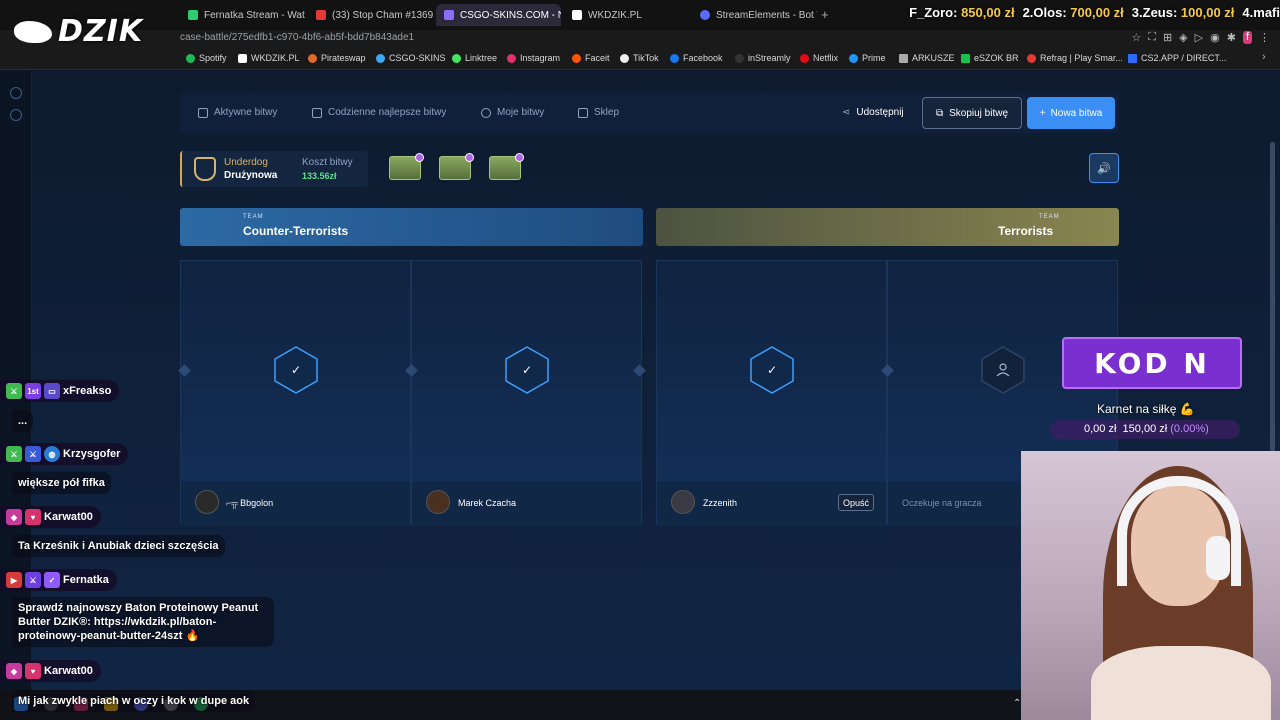 The width and height of the screenshot is (1280, 720). What do you see at coordinates (237, 112) in the screenshot?
I see `nav-active-battles: Aktywne bitwy` at bounding box center [237, 112].